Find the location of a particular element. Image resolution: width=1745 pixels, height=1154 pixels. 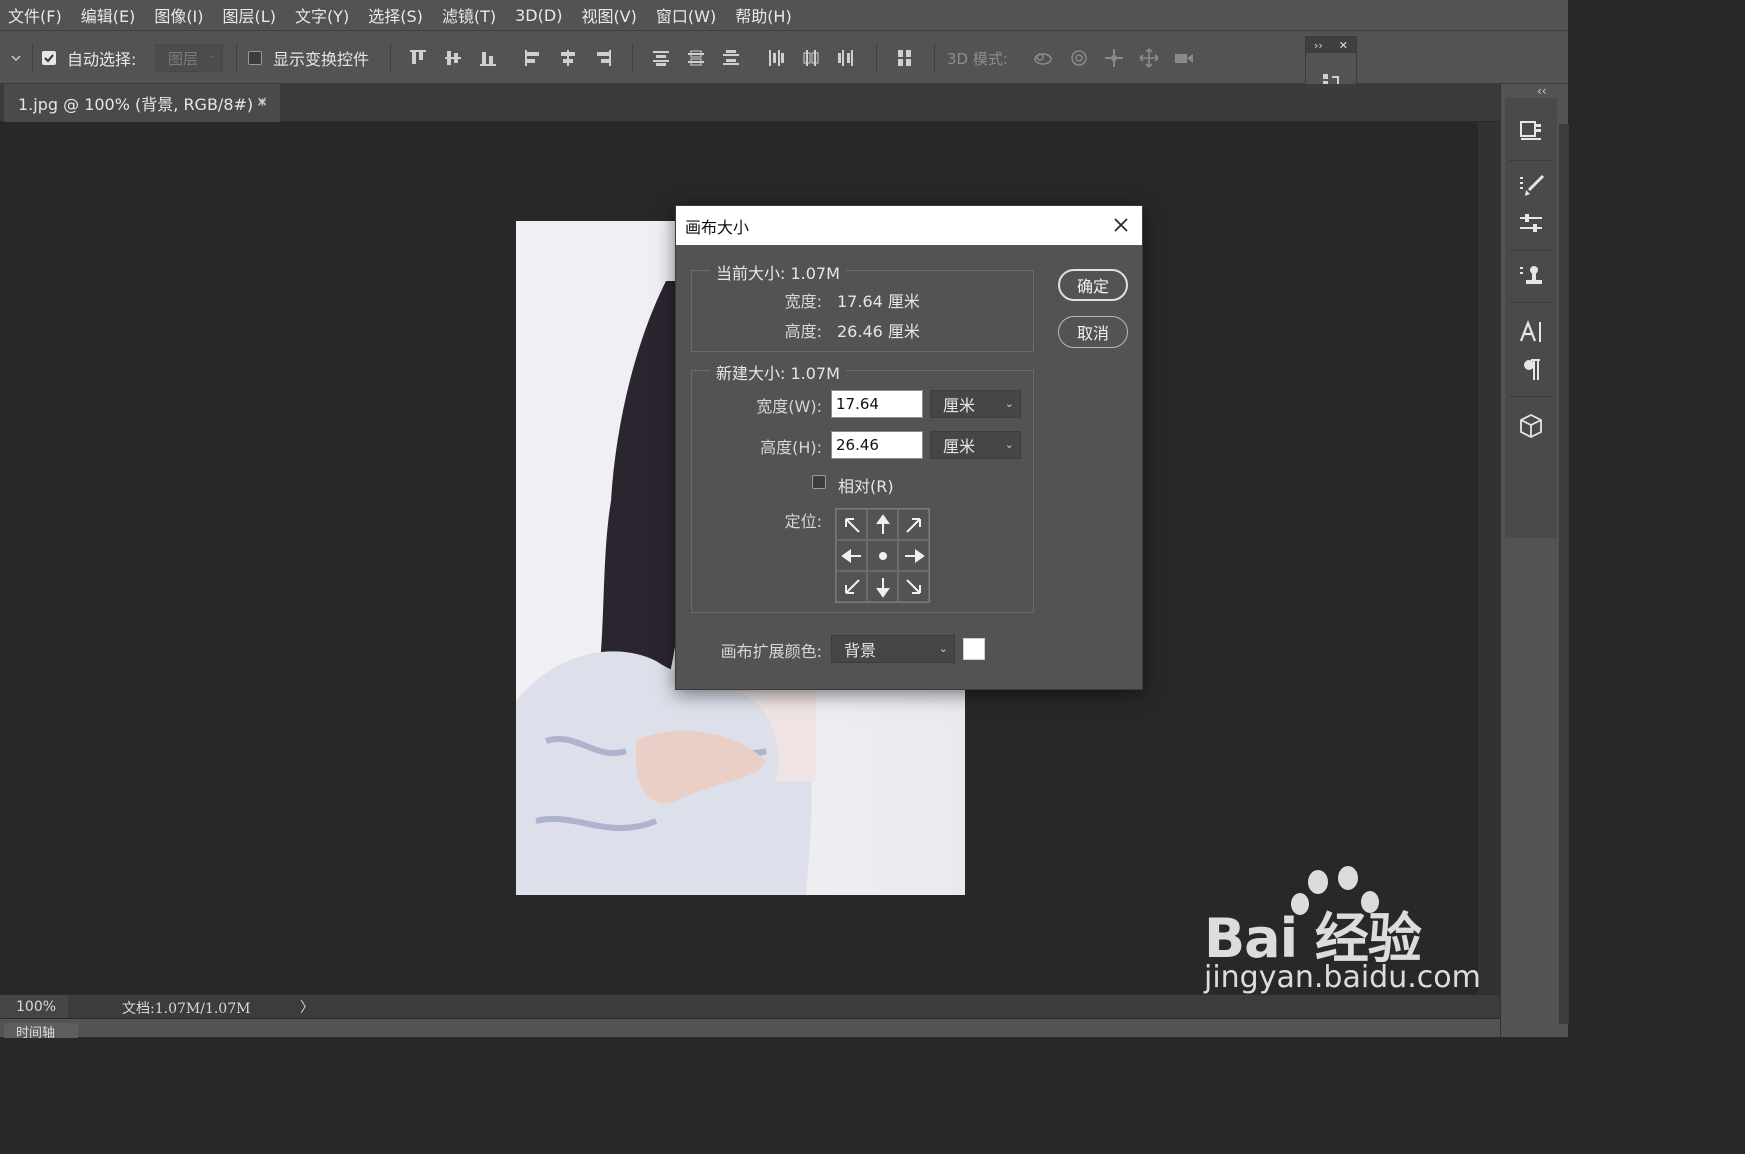

baidu-watermark: Bai 经验 jingyan.baidu.com is located at coordinates (1350, 935).